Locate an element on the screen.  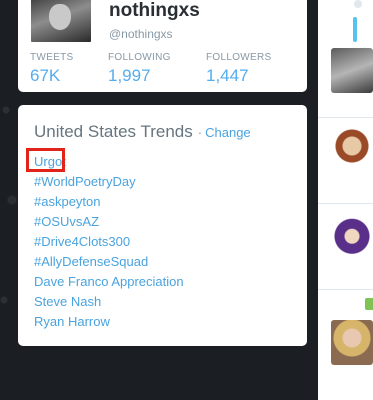
status-marker is located at coordinates (369, 304).